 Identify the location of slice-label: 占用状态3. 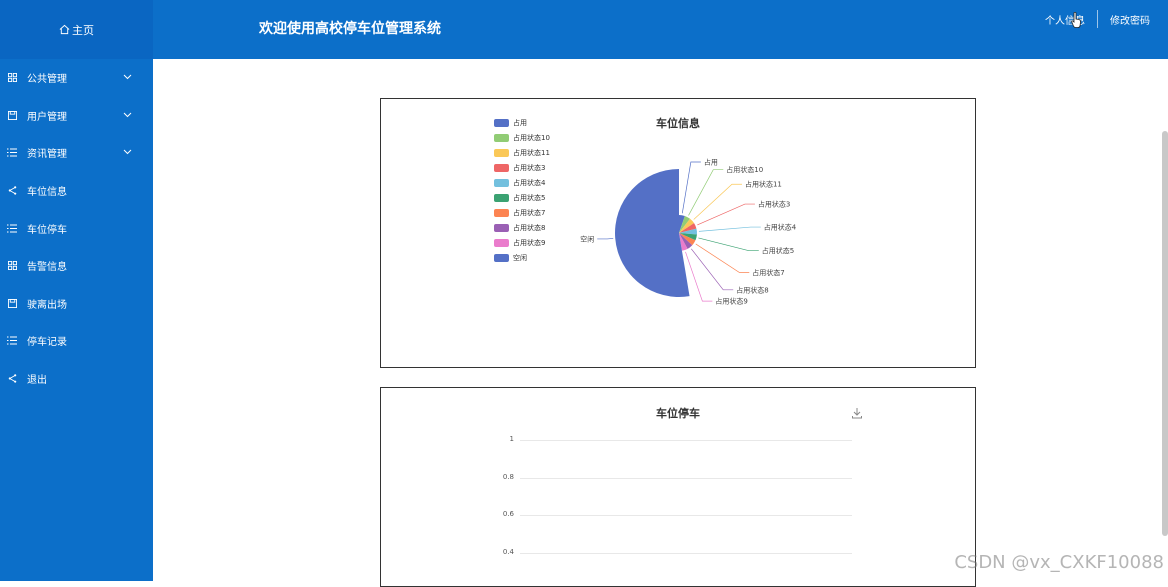
(774, 204).